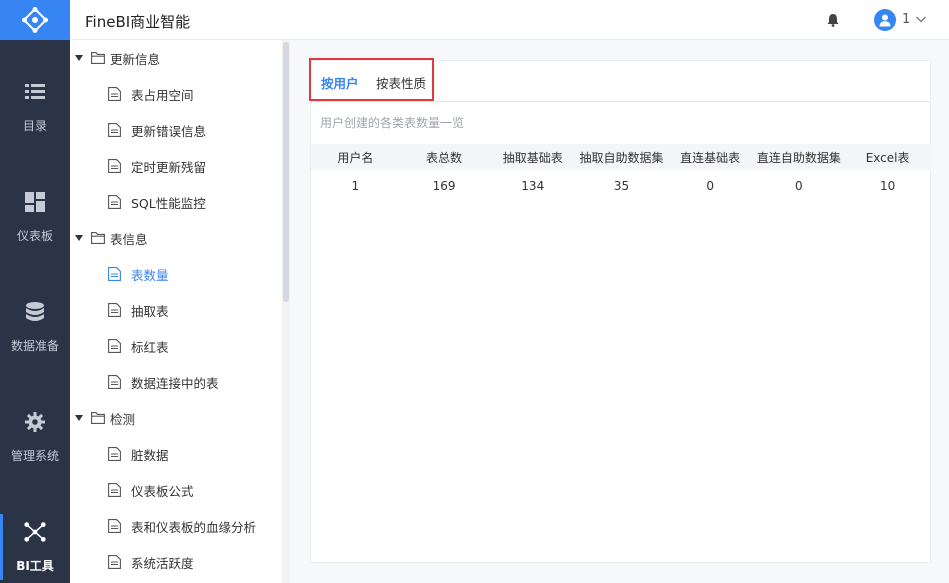 The height and width of the screenshot is (583, 949). I want to click on app-title: FineBI商业智能, so click(138, 22).